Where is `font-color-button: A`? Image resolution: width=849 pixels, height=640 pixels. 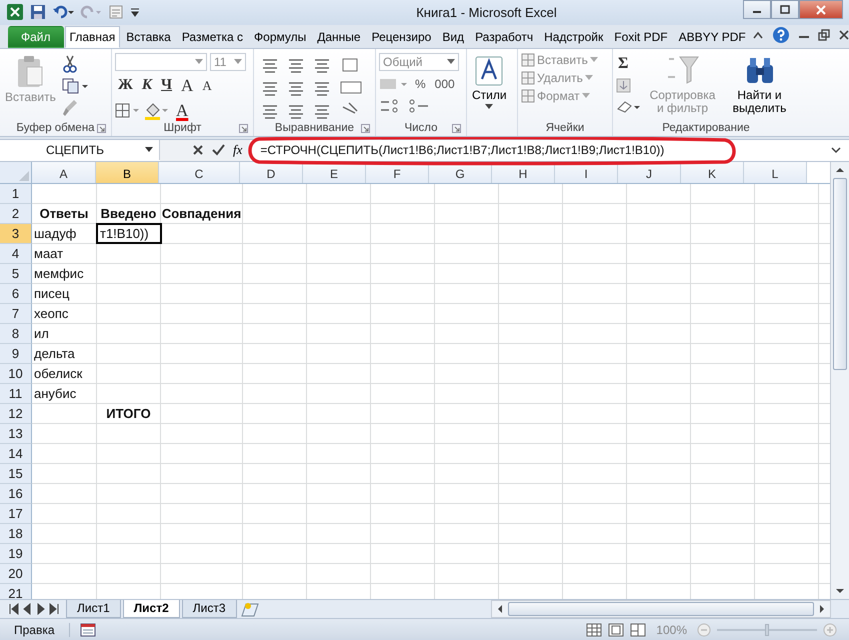
font-color-button: A is located at coordinates (182, 110).